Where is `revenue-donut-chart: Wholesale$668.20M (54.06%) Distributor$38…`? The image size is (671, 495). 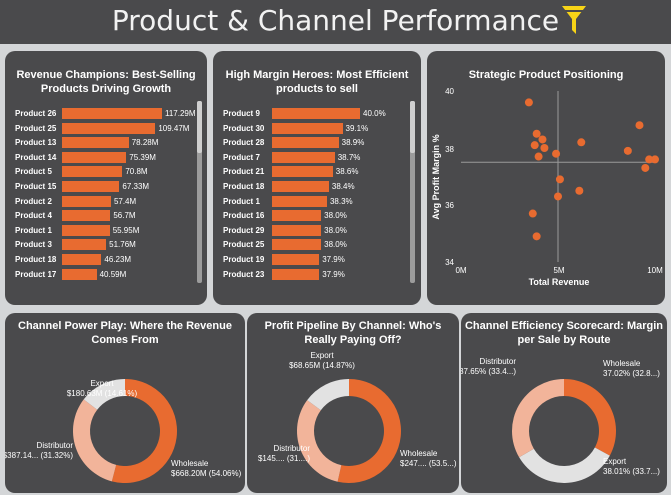
revenue-donut-chart: Wholesale$668.20M (54.06%) Distributor$38… is located at coordinates (123, 431).